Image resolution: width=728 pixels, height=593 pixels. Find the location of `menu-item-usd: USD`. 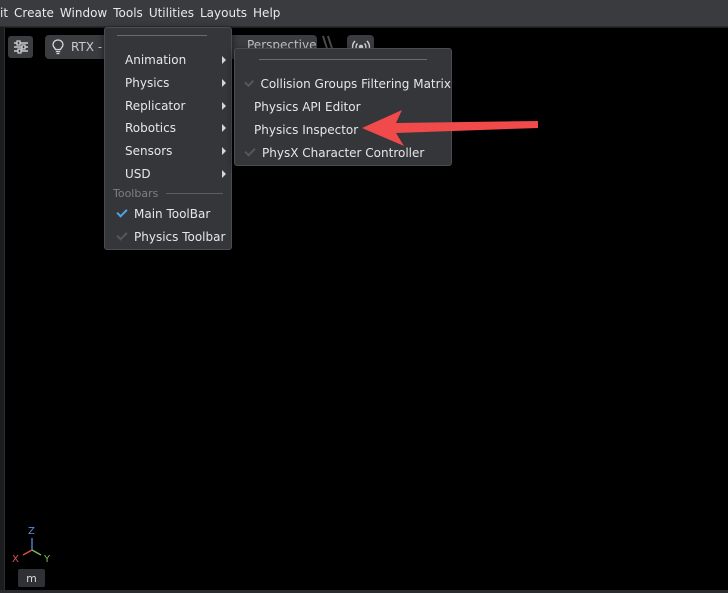

menu-item-usd: USD is located at coordinates (168, 173).